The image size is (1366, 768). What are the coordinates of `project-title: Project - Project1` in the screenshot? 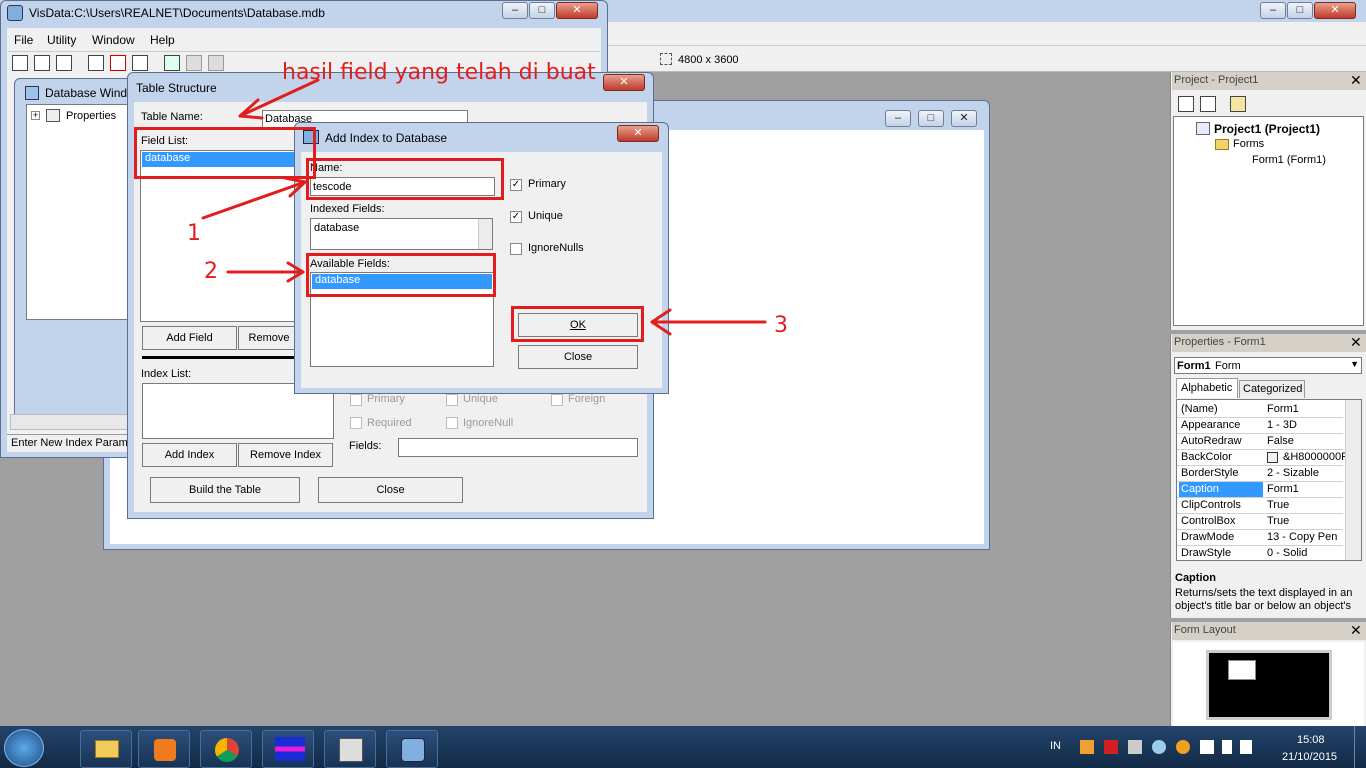 It's located at (1216, 80).